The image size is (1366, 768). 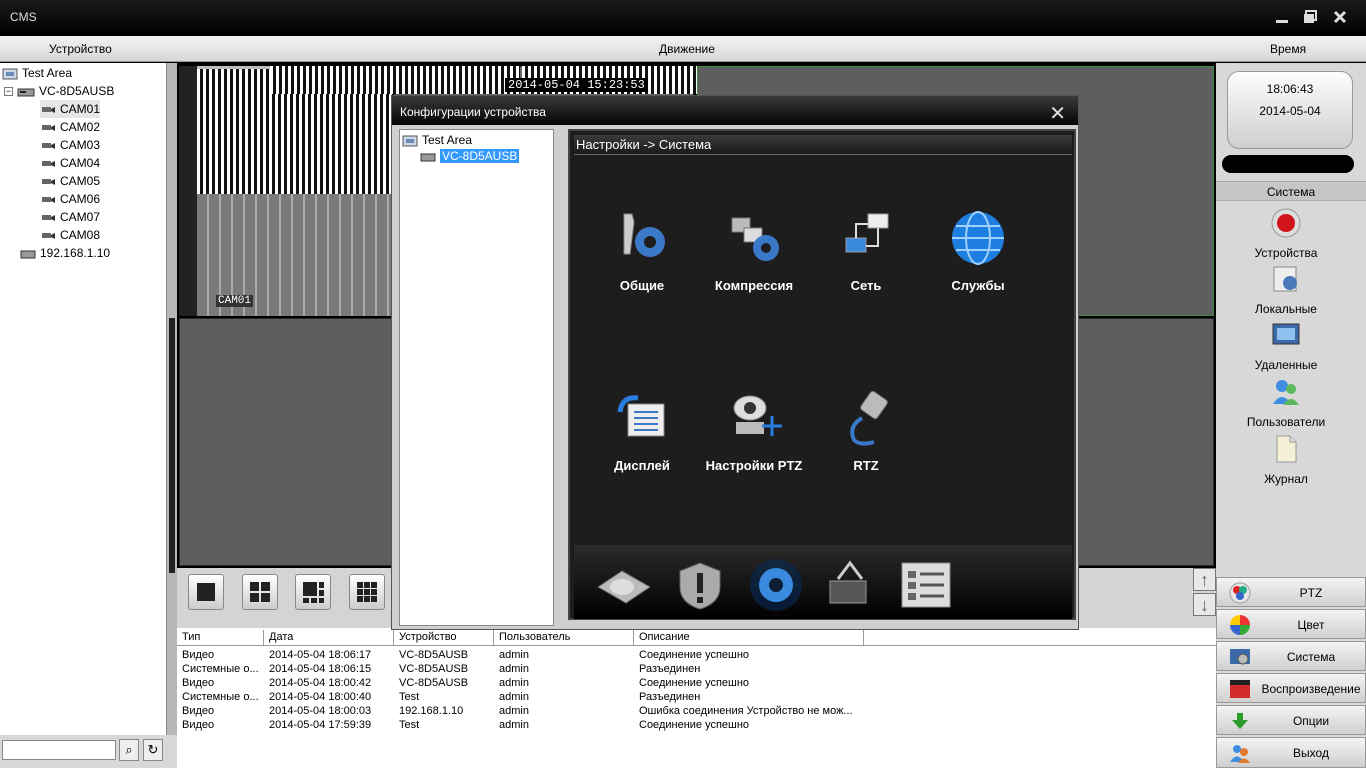 I want to click on log-header-type: Тип, so click(x=220, y=637).